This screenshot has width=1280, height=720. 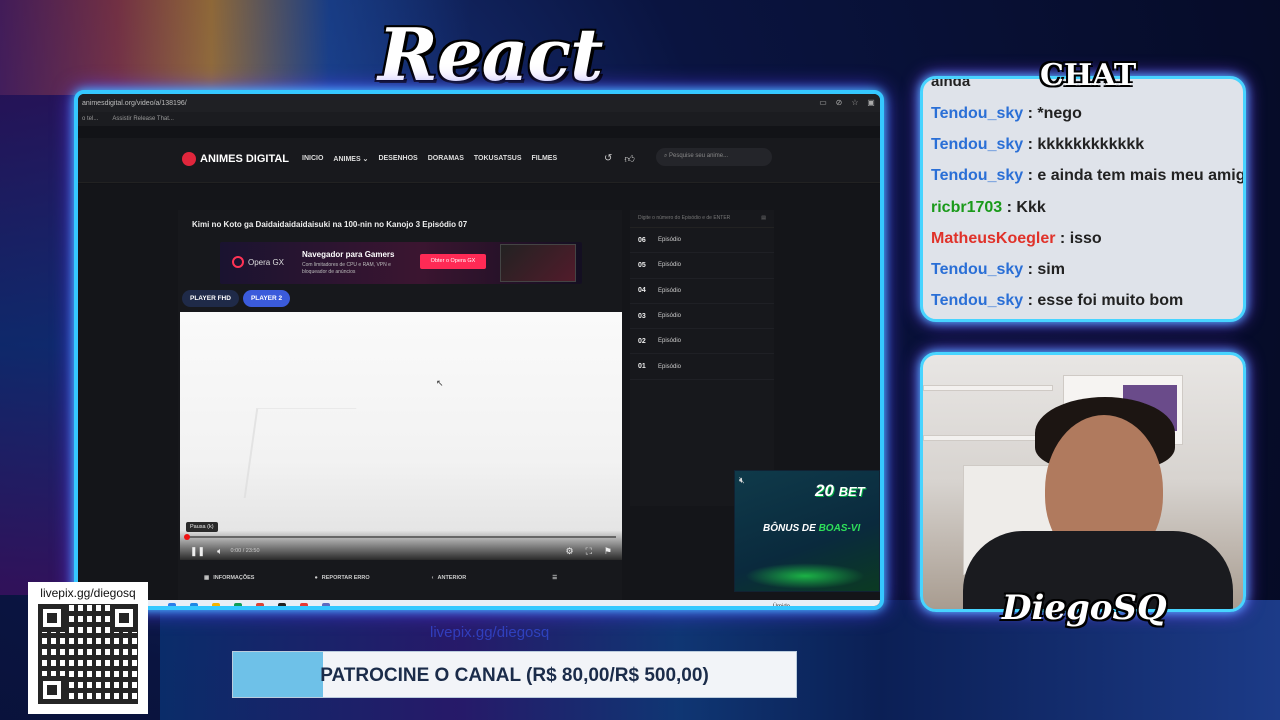 What do you see at coordinates (234, 578) in the screenshot?
I see `info-label: INFORMAÇÕES` at bounding box center [234, 578].